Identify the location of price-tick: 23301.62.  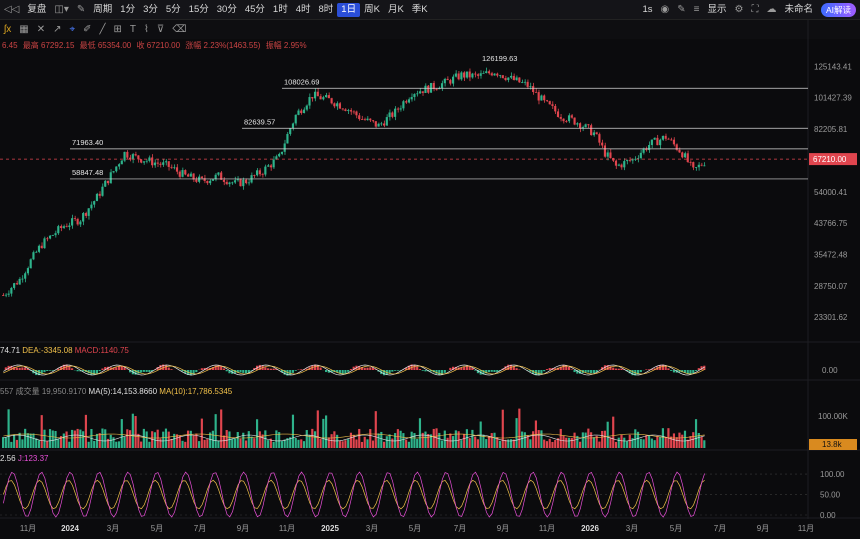
(831, 317).